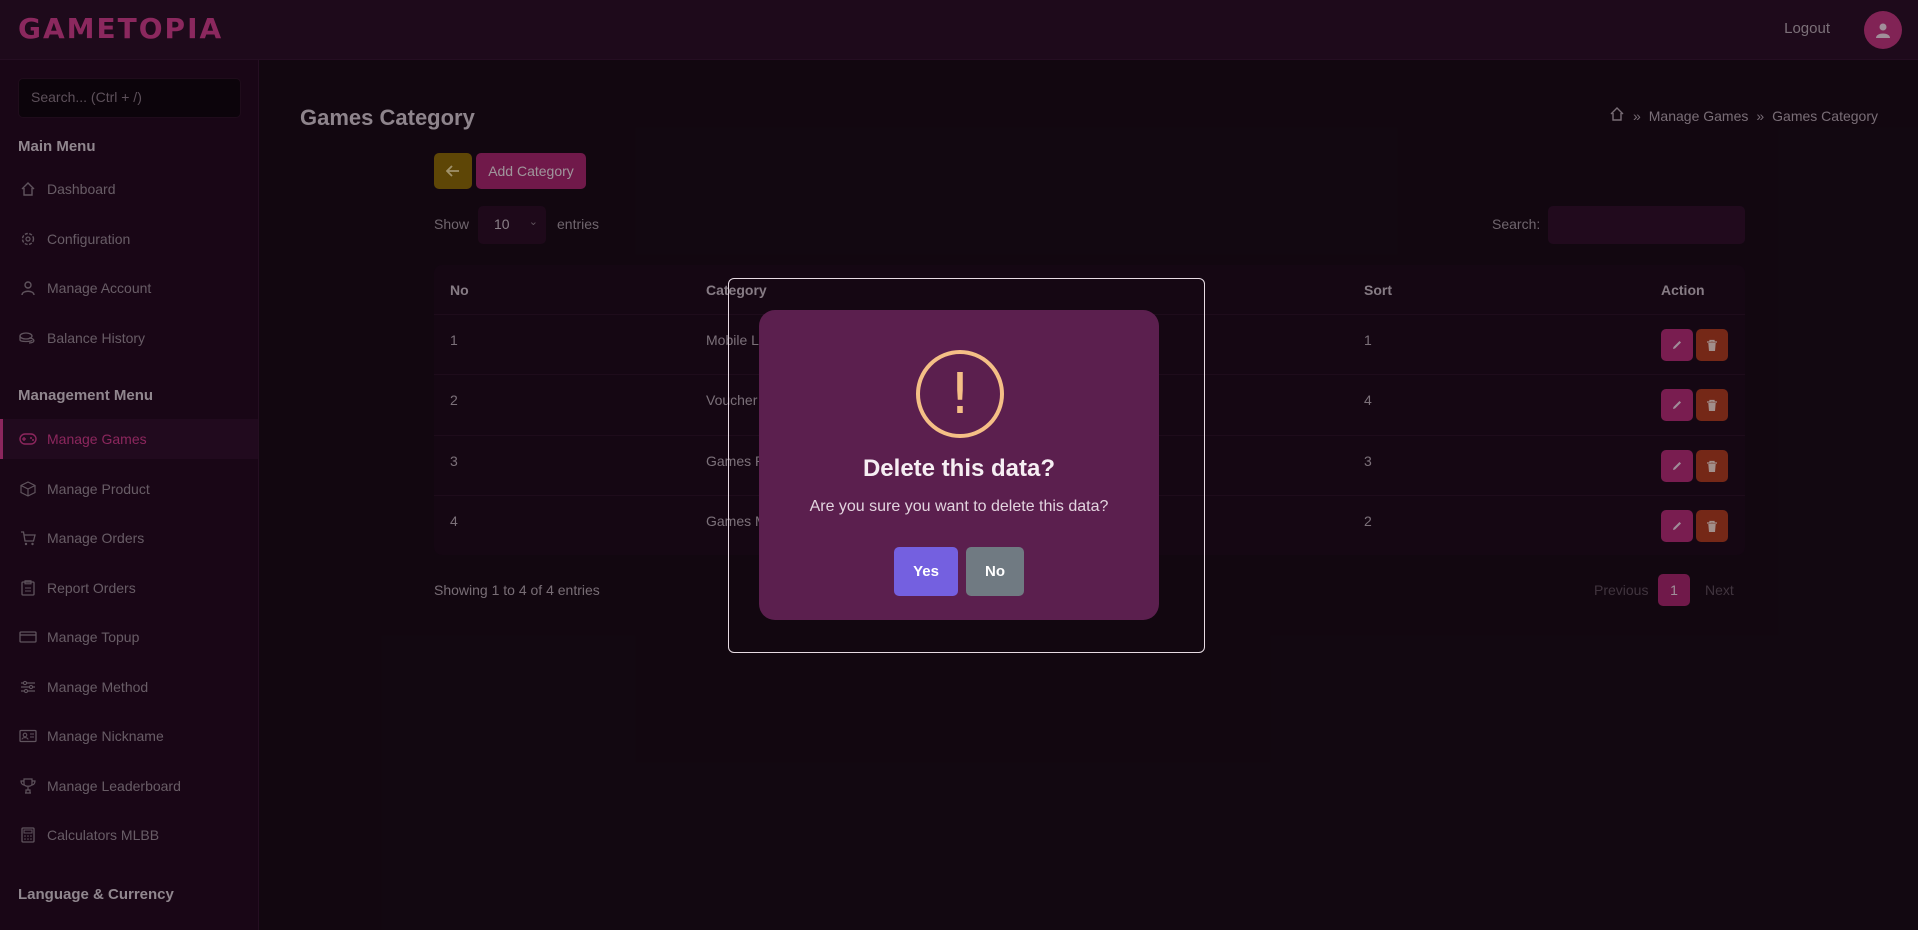 Image resolution: width=1918 pixels, height=930 pixels. I want to click on cancel-no-button: No, so click(995, 571).